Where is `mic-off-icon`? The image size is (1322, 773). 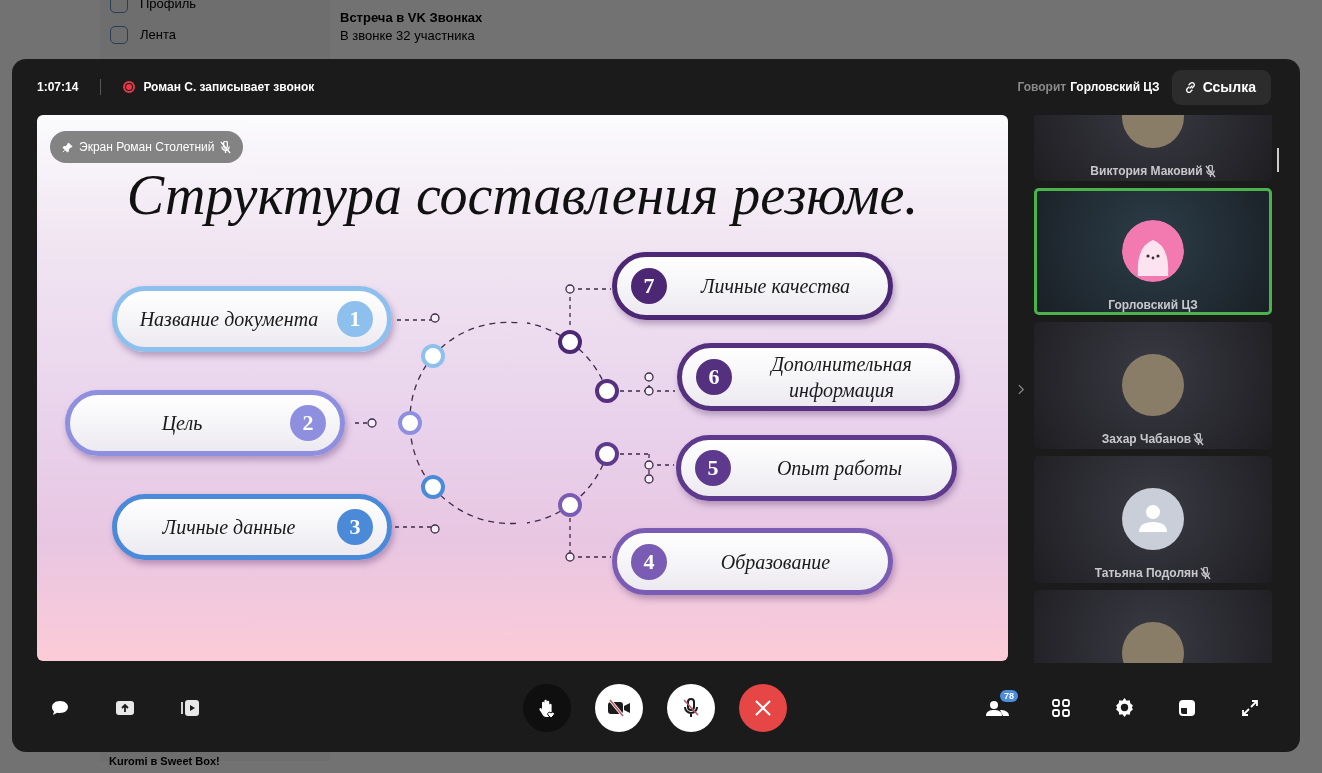
mic-off-icon is located at coordinates (691, 707).